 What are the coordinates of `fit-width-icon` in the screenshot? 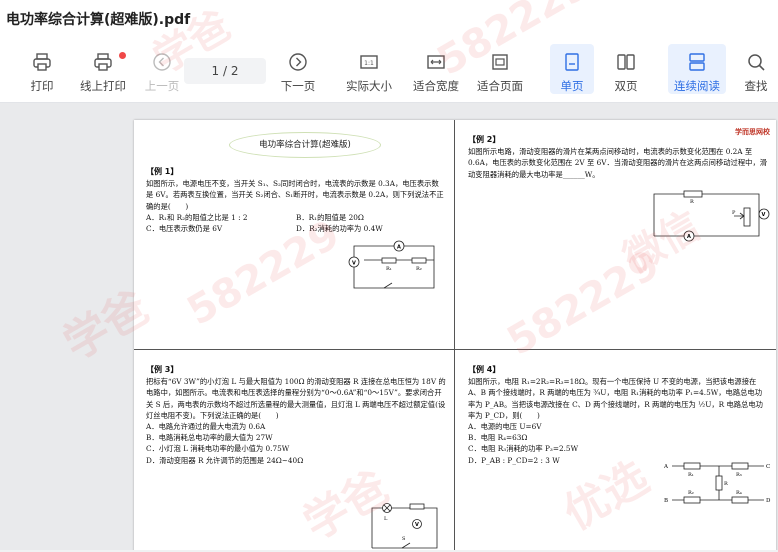 It's located at (436, 62).